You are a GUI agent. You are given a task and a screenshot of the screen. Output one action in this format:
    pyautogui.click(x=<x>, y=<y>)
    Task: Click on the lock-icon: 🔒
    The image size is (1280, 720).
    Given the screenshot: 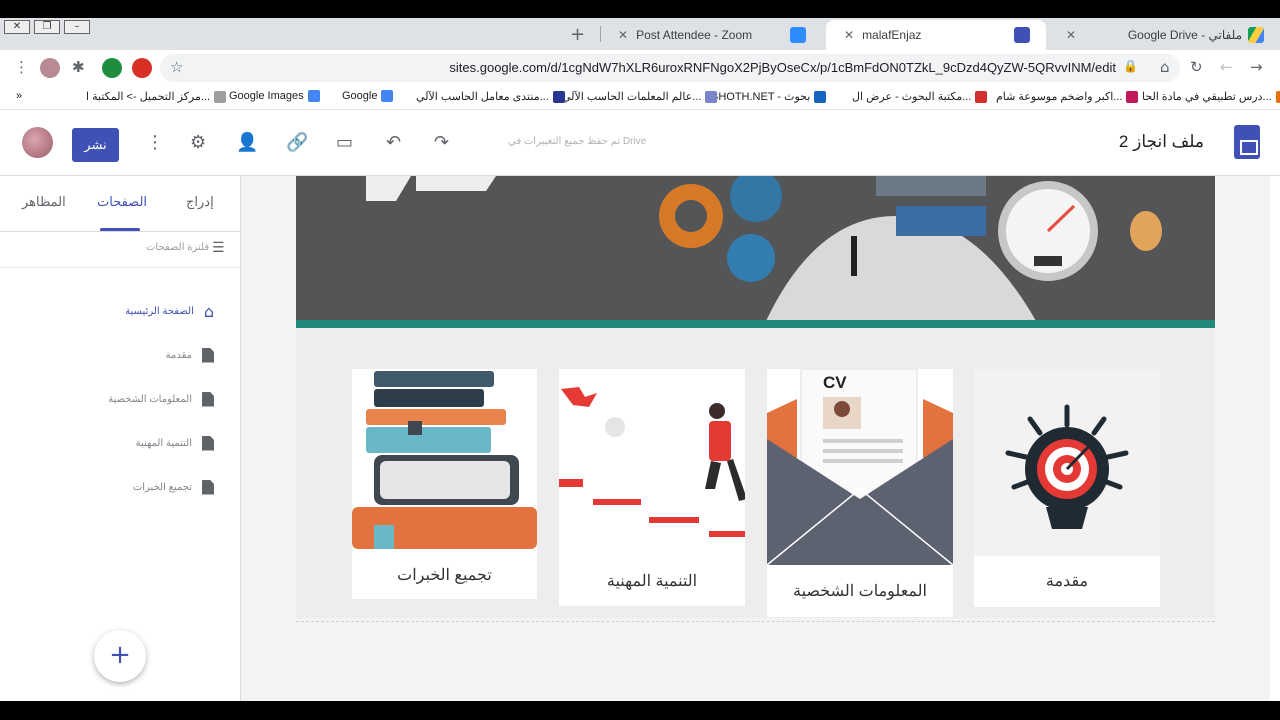 What is the action you would take?
    pyautogui.click(x=1130, y=66)
    